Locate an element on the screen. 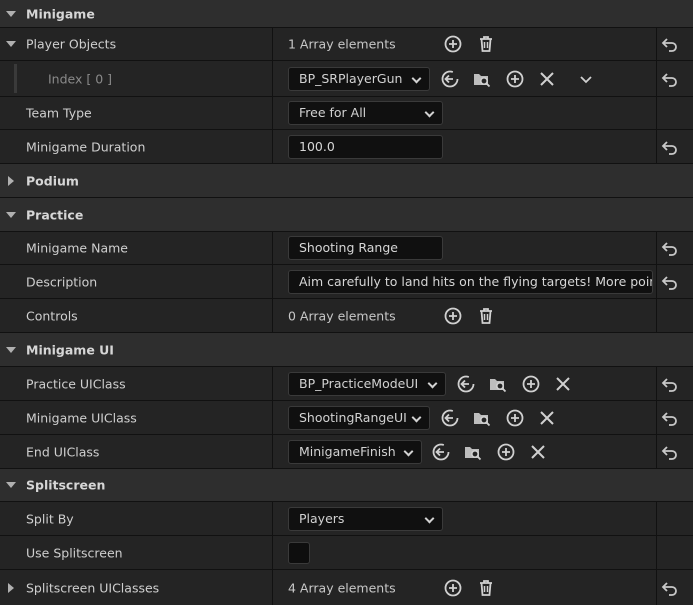  class-picker-combo: BP_PracticeModeUI is located at coordinates (367, 383).